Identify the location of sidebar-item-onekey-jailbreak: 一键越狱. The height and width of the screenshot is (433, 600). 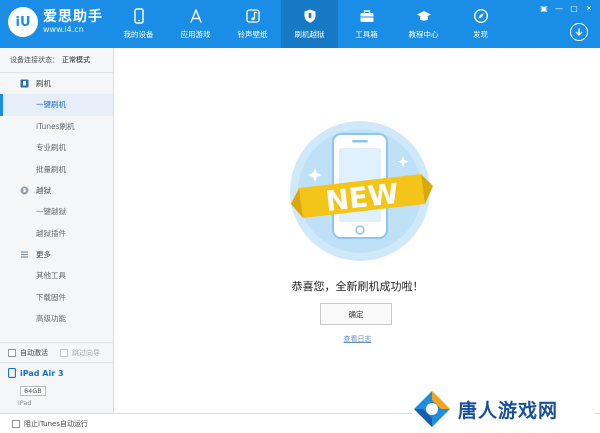
(56, 212).